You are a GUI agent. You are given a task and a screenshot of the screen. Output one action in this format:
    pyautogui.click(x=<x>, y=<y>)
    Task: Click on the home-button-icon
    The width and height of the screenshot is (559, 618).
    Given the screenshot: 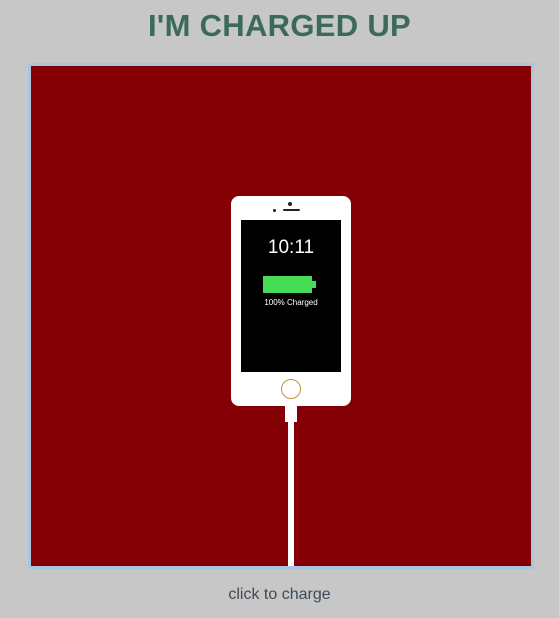 What is the action you would take?
    pyautogui.click(x=291, y=389)
    